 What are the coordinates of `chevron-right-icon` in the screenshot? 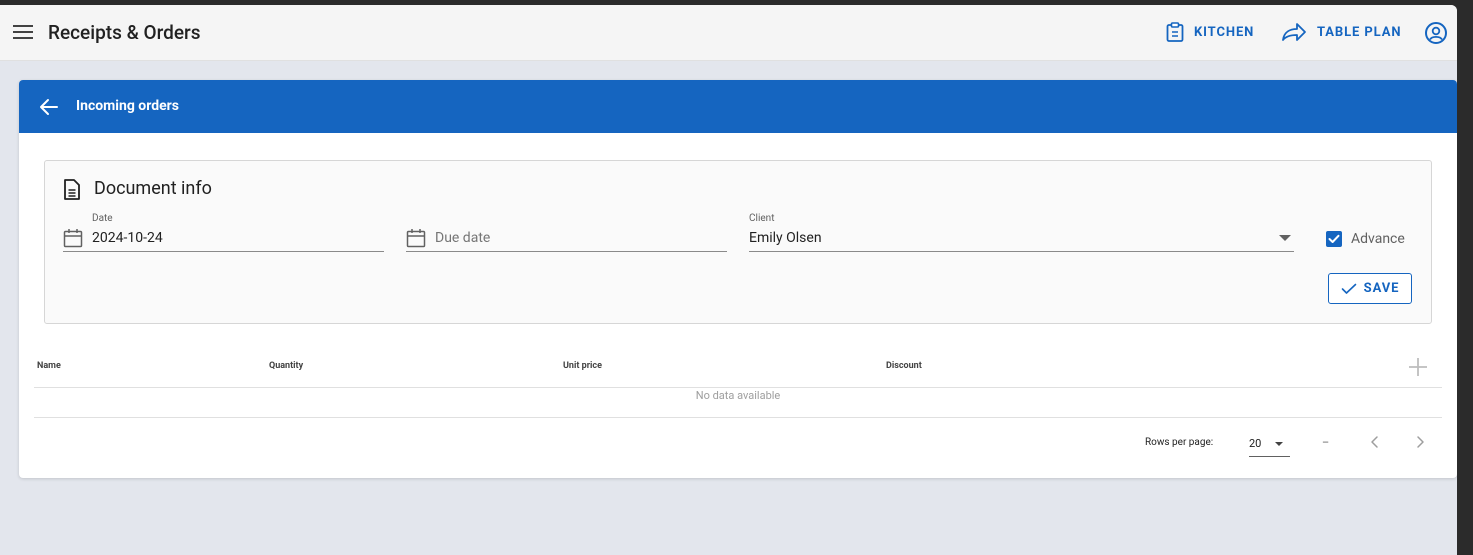 It's located at (1420, 442).